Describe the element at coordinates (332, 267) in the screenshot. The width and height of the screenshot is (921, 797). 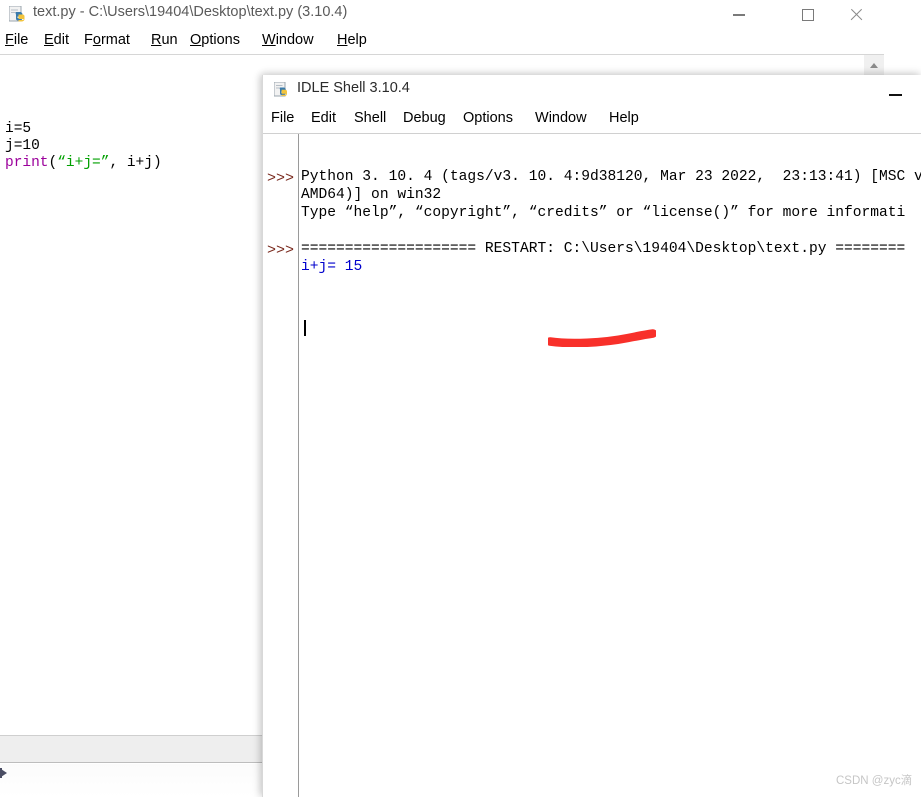
I see `shell-line-output: i+j= 15` at that location.